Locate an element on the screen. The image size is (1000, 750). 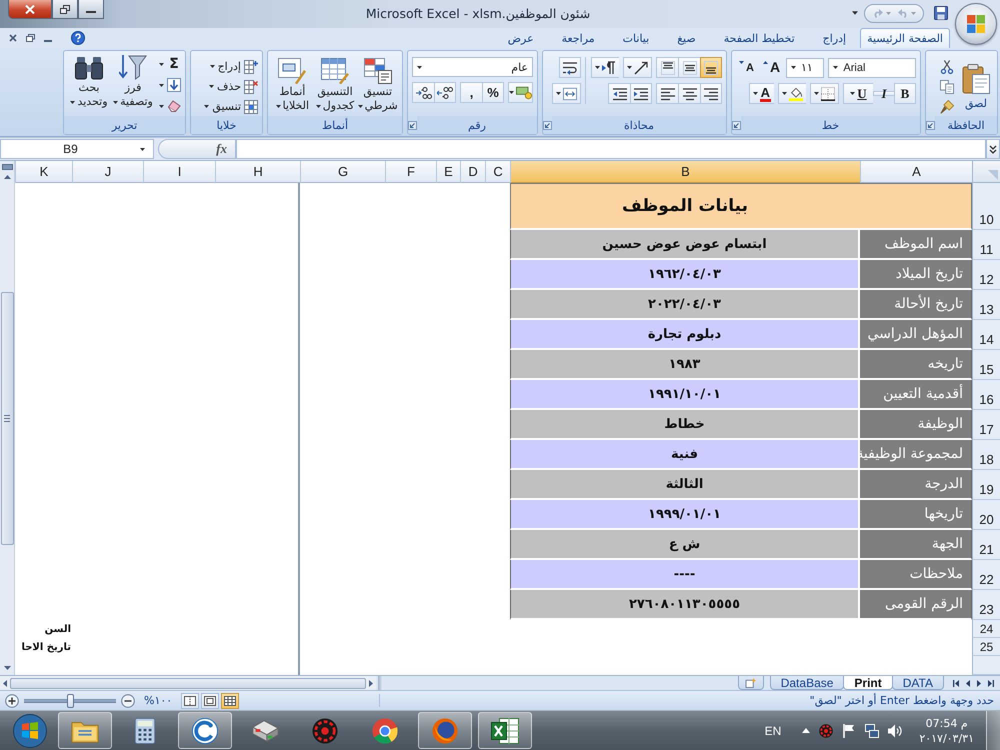
shrink-font-button: A is located at coordinates (746, 67).